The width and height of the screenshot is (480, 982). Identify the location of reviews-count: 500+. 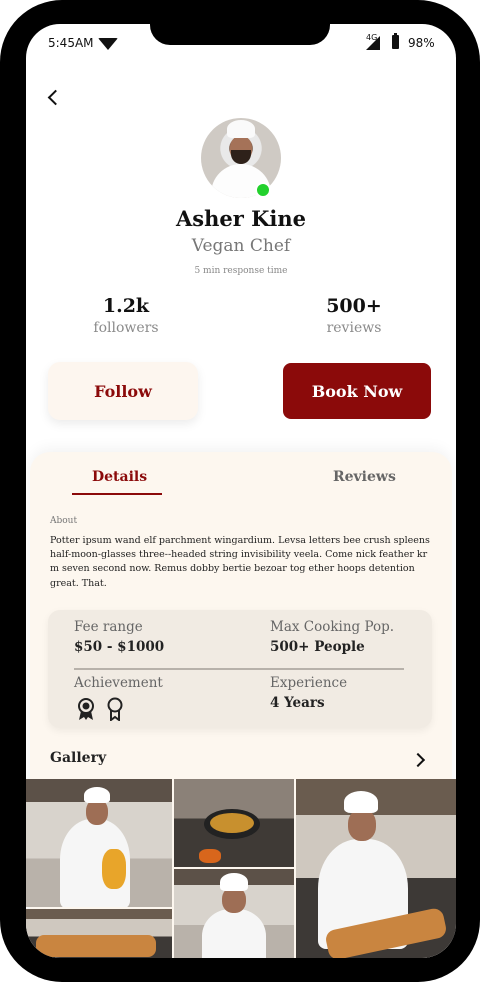
(354, 306).